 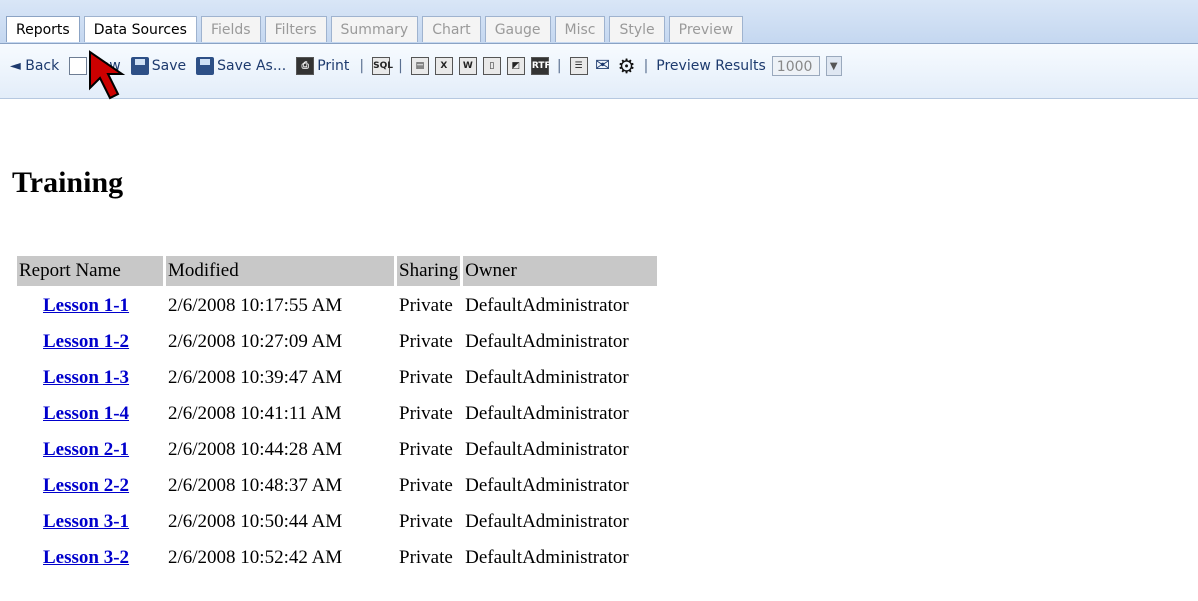 What do you see at coordinates (90, 271) in the screenshot?
I see `column-header-report-name: Report Name` at bounding box center [90, 271].